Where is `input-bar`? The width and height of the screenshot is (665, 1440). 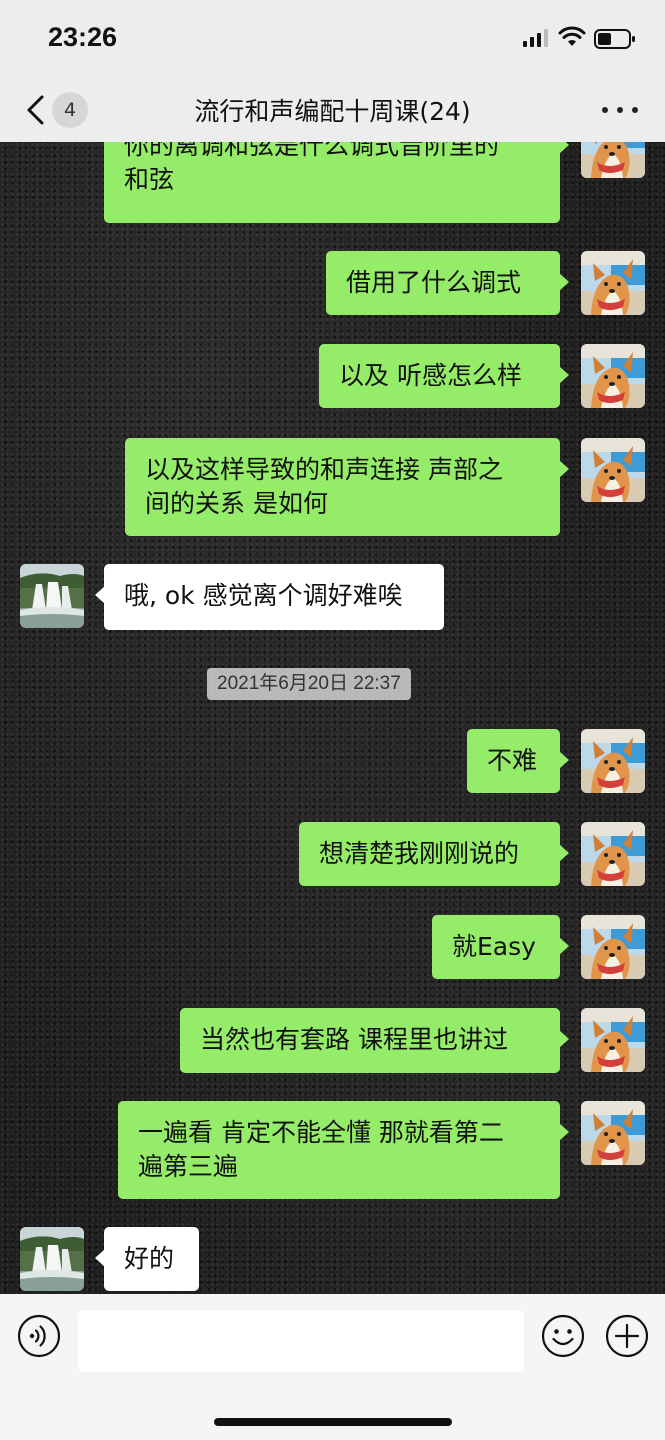
input-bar is located at coordinates (332, 1367).